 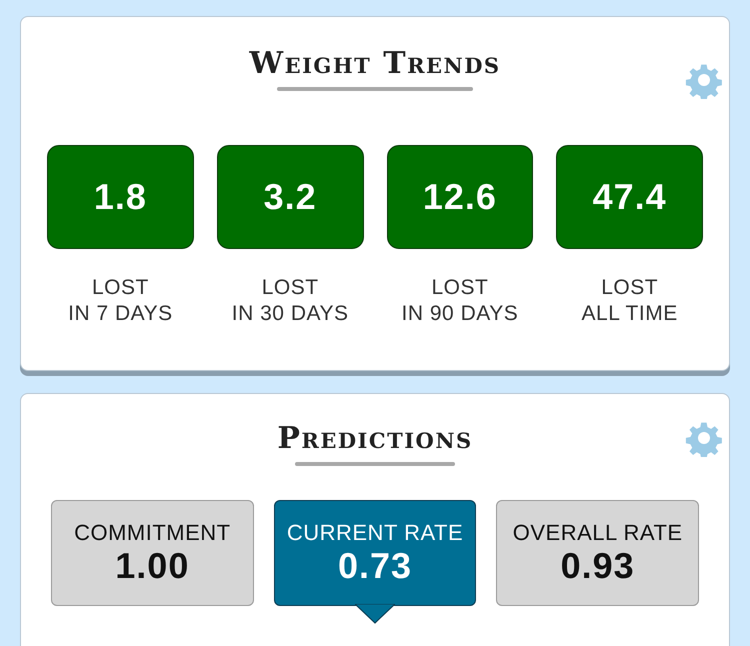 What do you see at coordinates (120, 301) in the screenshot?
I see `stat-label: LOST IN 7 DAYS` at bounding box center [120, 301].